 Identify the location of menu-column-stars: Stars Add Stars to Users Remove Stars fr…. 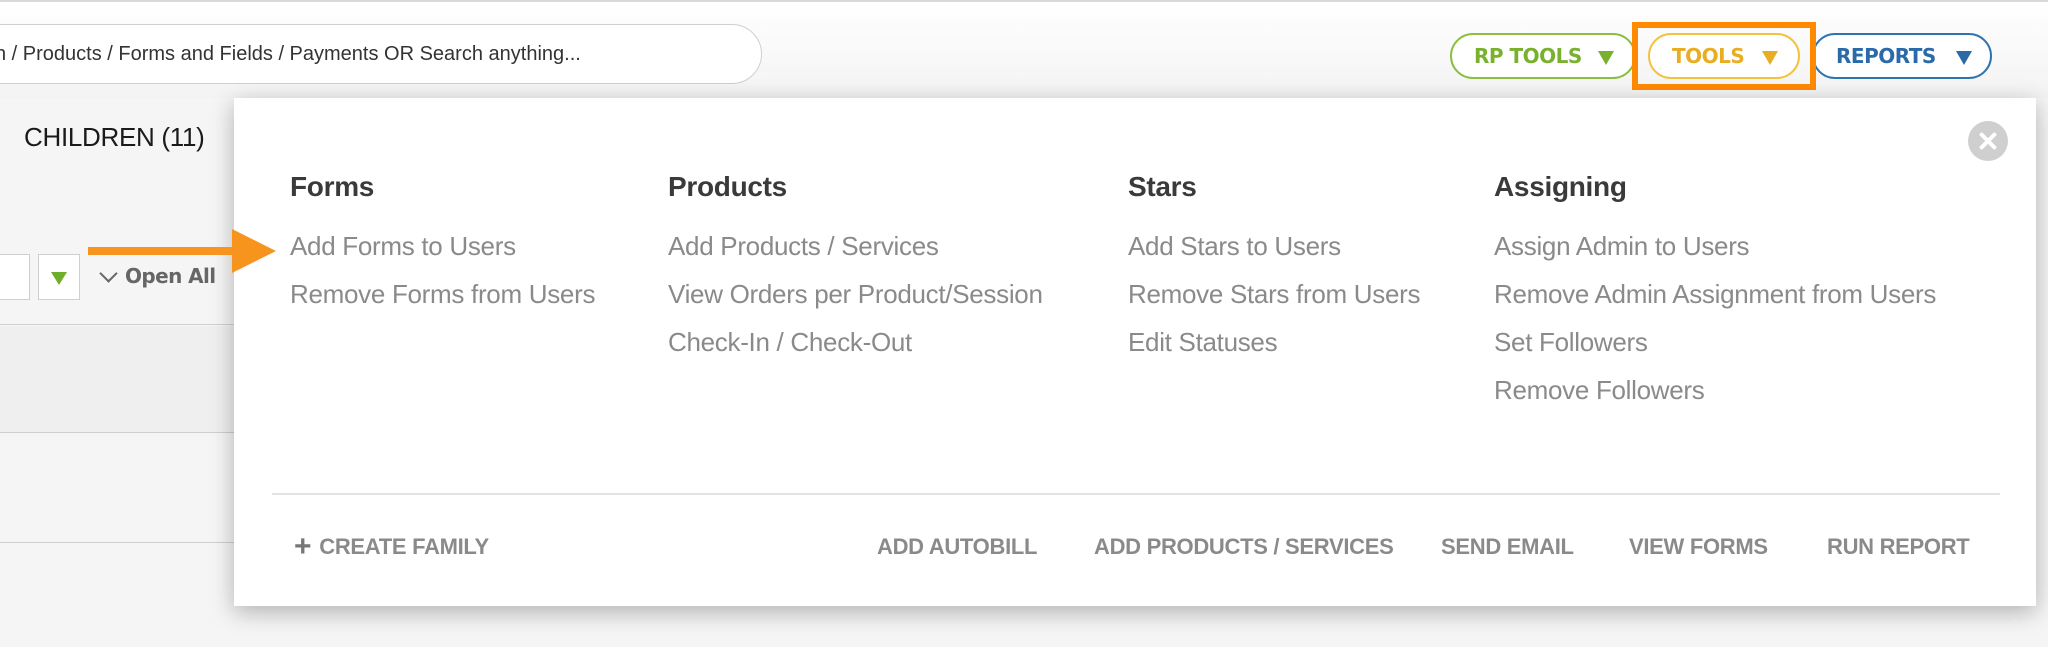
(1274, 268).